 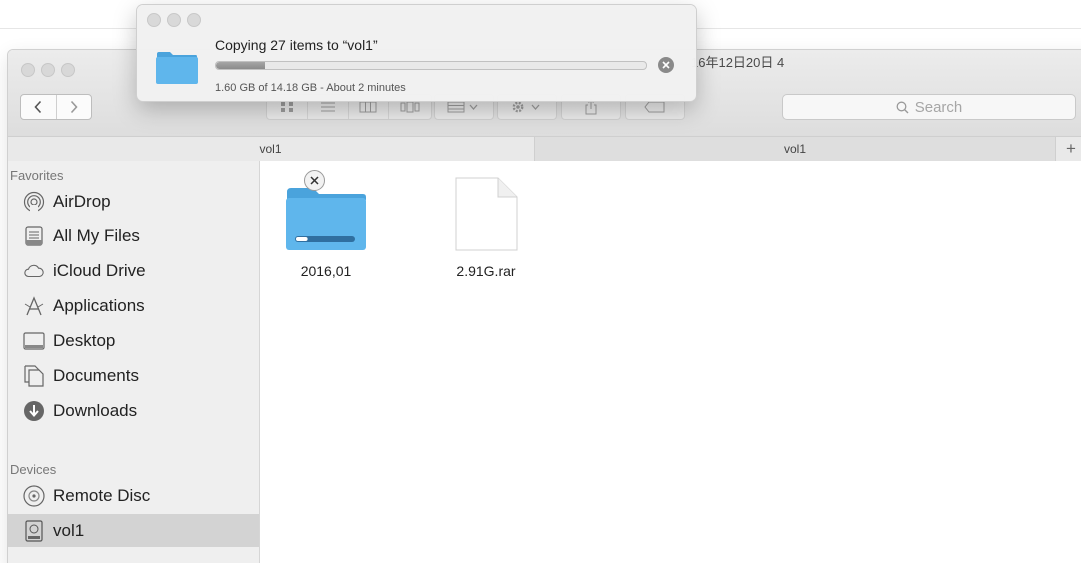 What do you see at coordinates (270, 149) in the screenshot?
I see `tab-vol1-first: vol1` at bounding box center [270, 149].